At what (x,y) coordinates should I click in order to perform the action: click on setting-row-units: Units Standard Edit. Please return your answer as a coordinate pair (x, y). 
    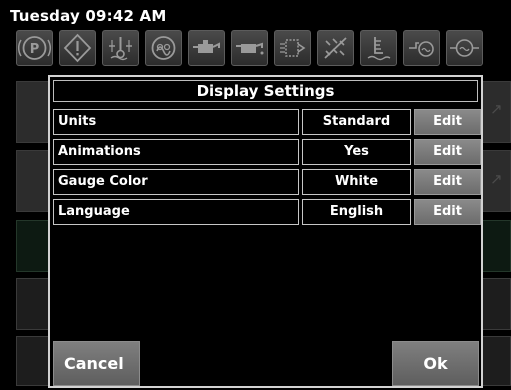
    Looking at the image, I should click on (267, 122).